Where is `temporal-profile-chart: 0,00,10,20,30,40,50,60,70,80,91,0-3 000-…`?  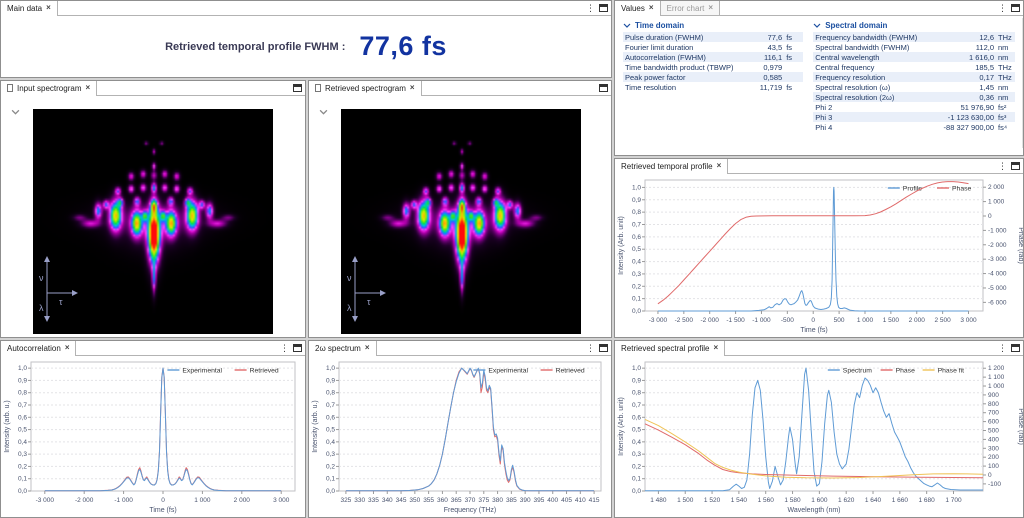 temporal-profile-chart: 0,00,10,20,30,40,50,60,70,80,91,0-3 000-… is located at coordinates (819, 255).